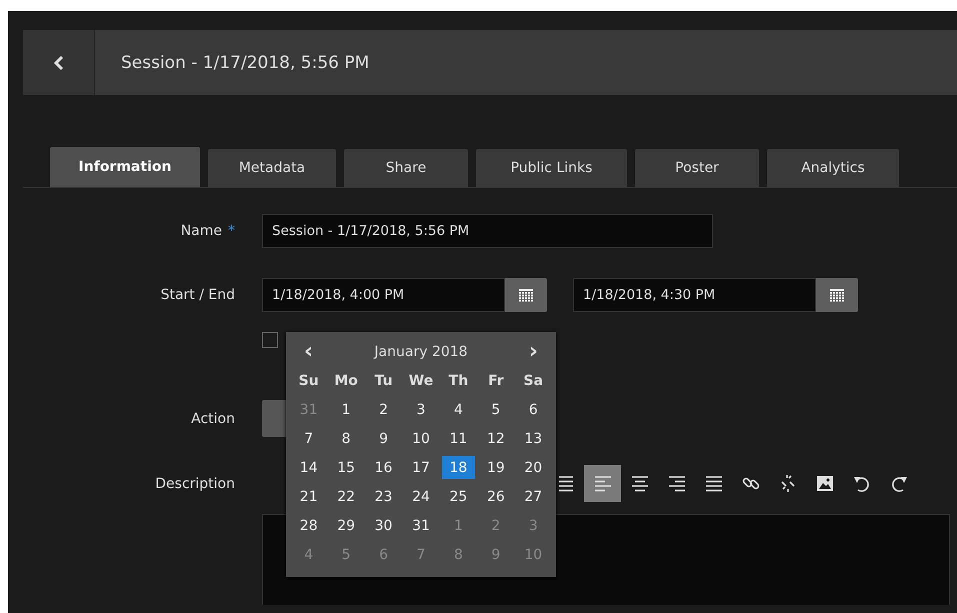 The height and width of the screenshot is (613, 957). I want to click on tab: Public Links, so click(551, 168).